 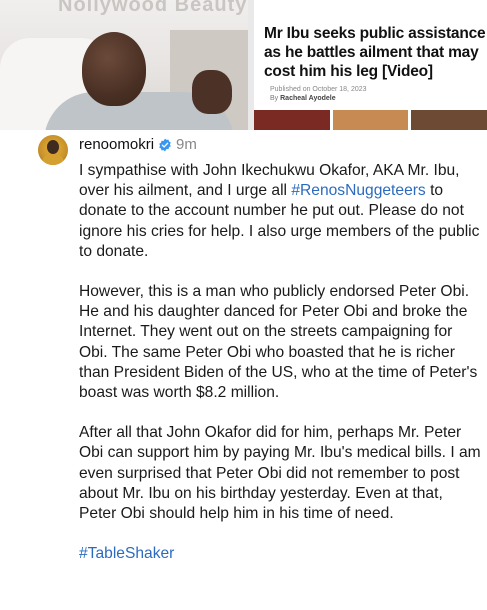 I want to click on faded-title: Nollywood Beauty, so click(x=153, y=8).